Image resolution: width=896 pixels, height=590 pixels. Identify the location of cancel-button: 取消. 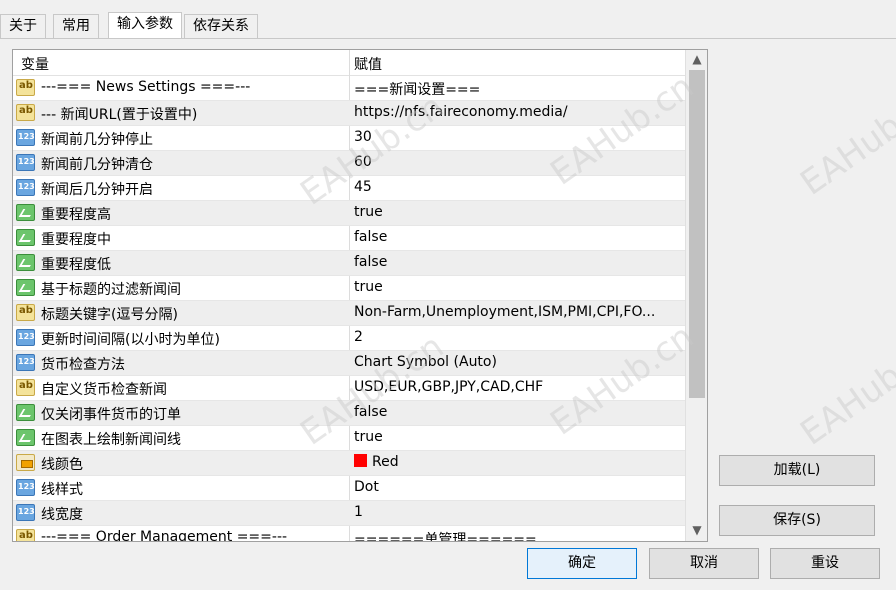
(704, 563).